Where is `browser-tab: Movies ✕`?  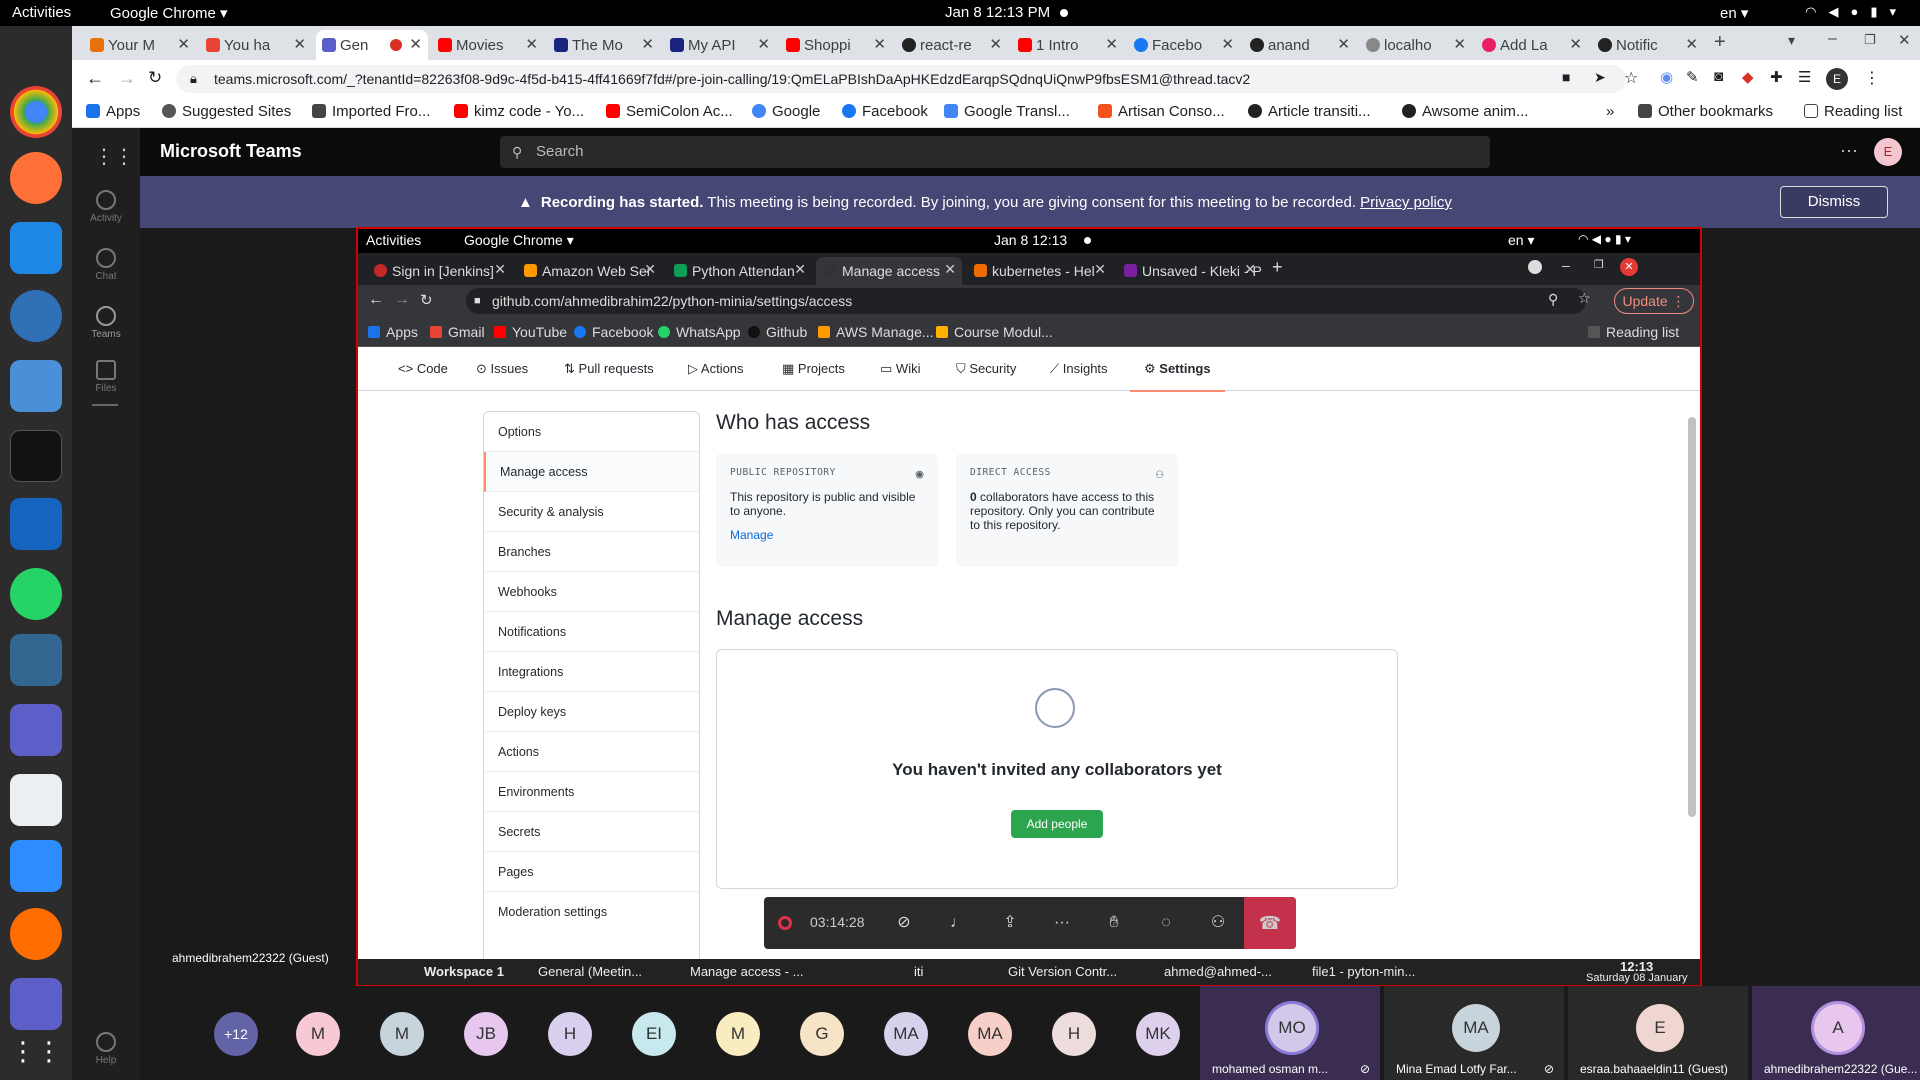 browser-tab: Movies ✕ is located at coordinates (488, 45).